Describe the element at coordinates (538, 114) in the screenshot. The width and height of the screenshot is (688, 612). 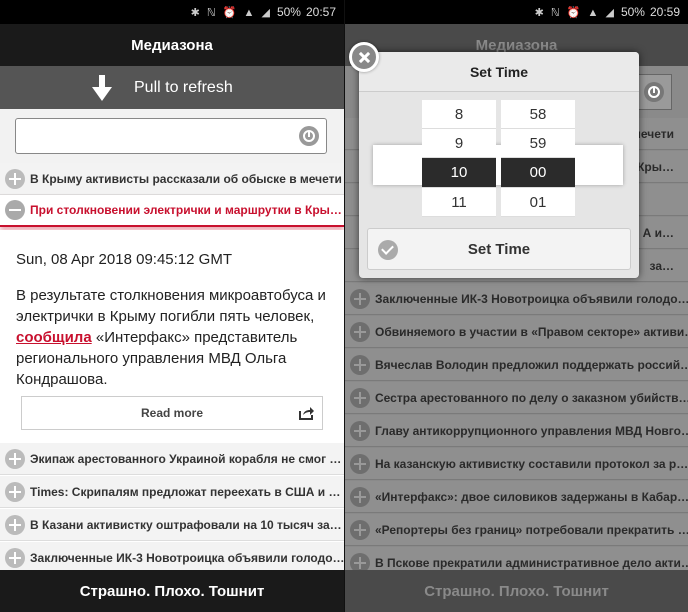
I see `minute-option: 58` at that location.